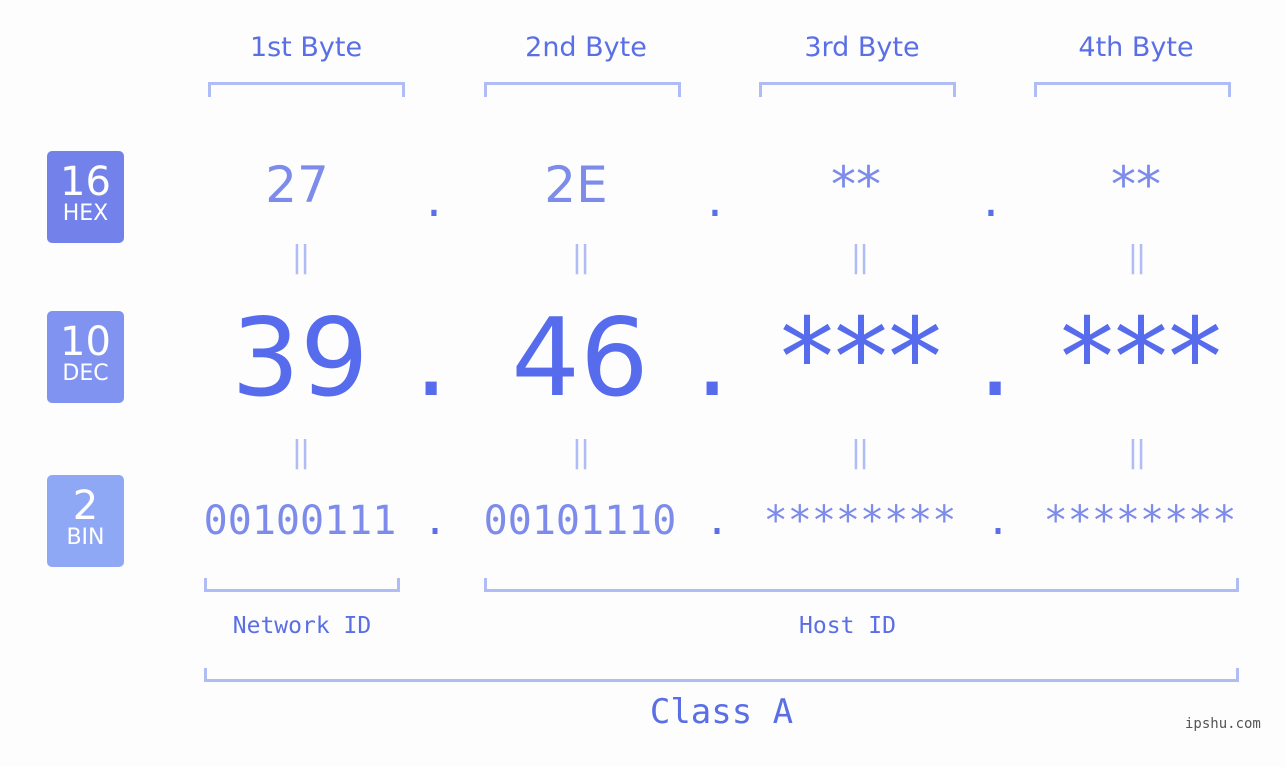 The height and width of the screenshot is (767, 1285). I want to click on network-id-bracket, so click(302, 585).